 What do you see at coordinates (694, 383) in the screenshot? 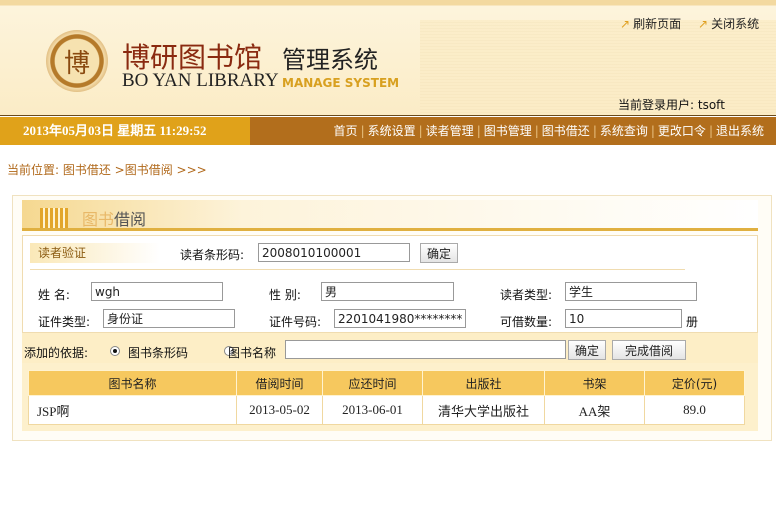
I see `col-price: 定价(元)` at bounding box center [694, 383].